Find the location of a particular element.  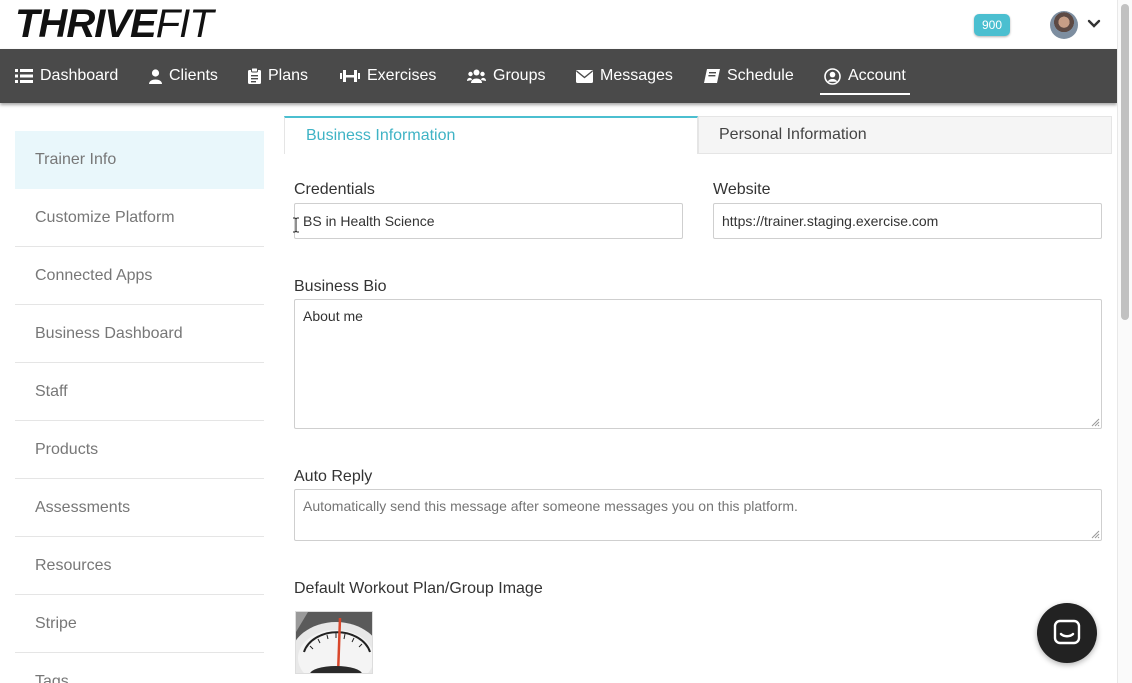

chevron-down-icon is located at coordinates (1094, 24).